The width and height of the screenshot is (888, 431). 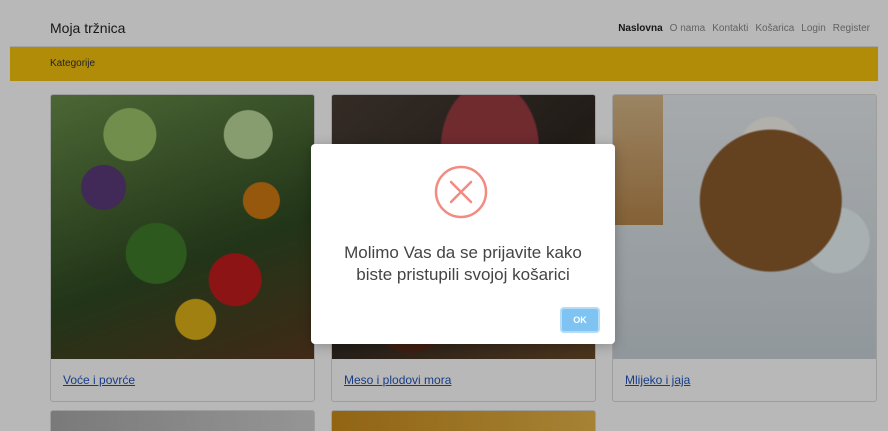 What do you see at coordinates (463, 274) in the screenshot?
I see `modal-message-line2: biste pristupili svojoj košarici` at bounding box center [463, 274].